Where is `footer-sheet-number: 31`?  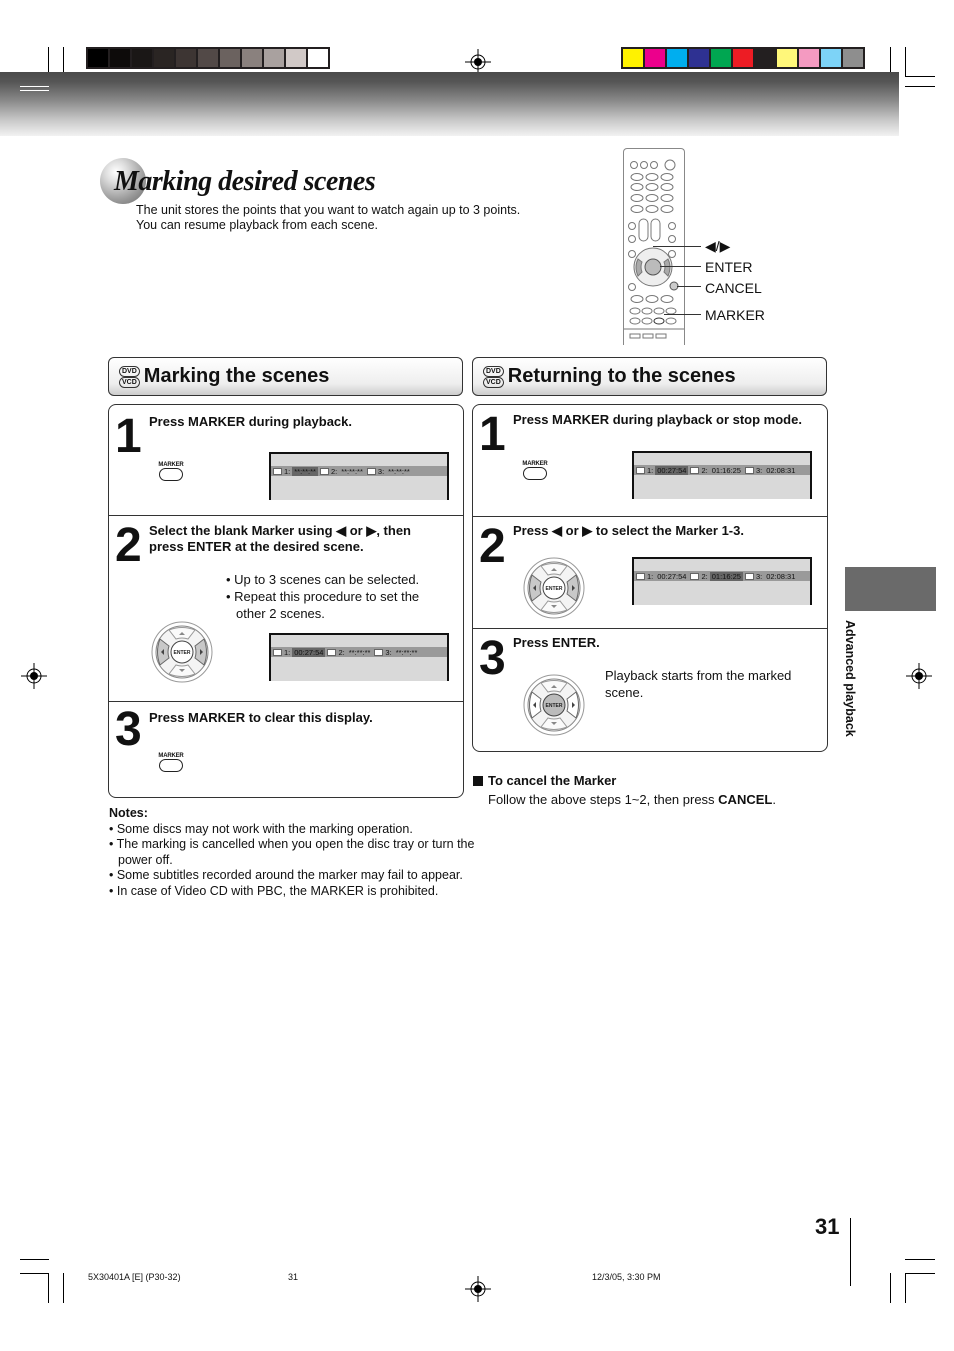 footer-sheet-number: 31 is located at coordinates (293, 1277).